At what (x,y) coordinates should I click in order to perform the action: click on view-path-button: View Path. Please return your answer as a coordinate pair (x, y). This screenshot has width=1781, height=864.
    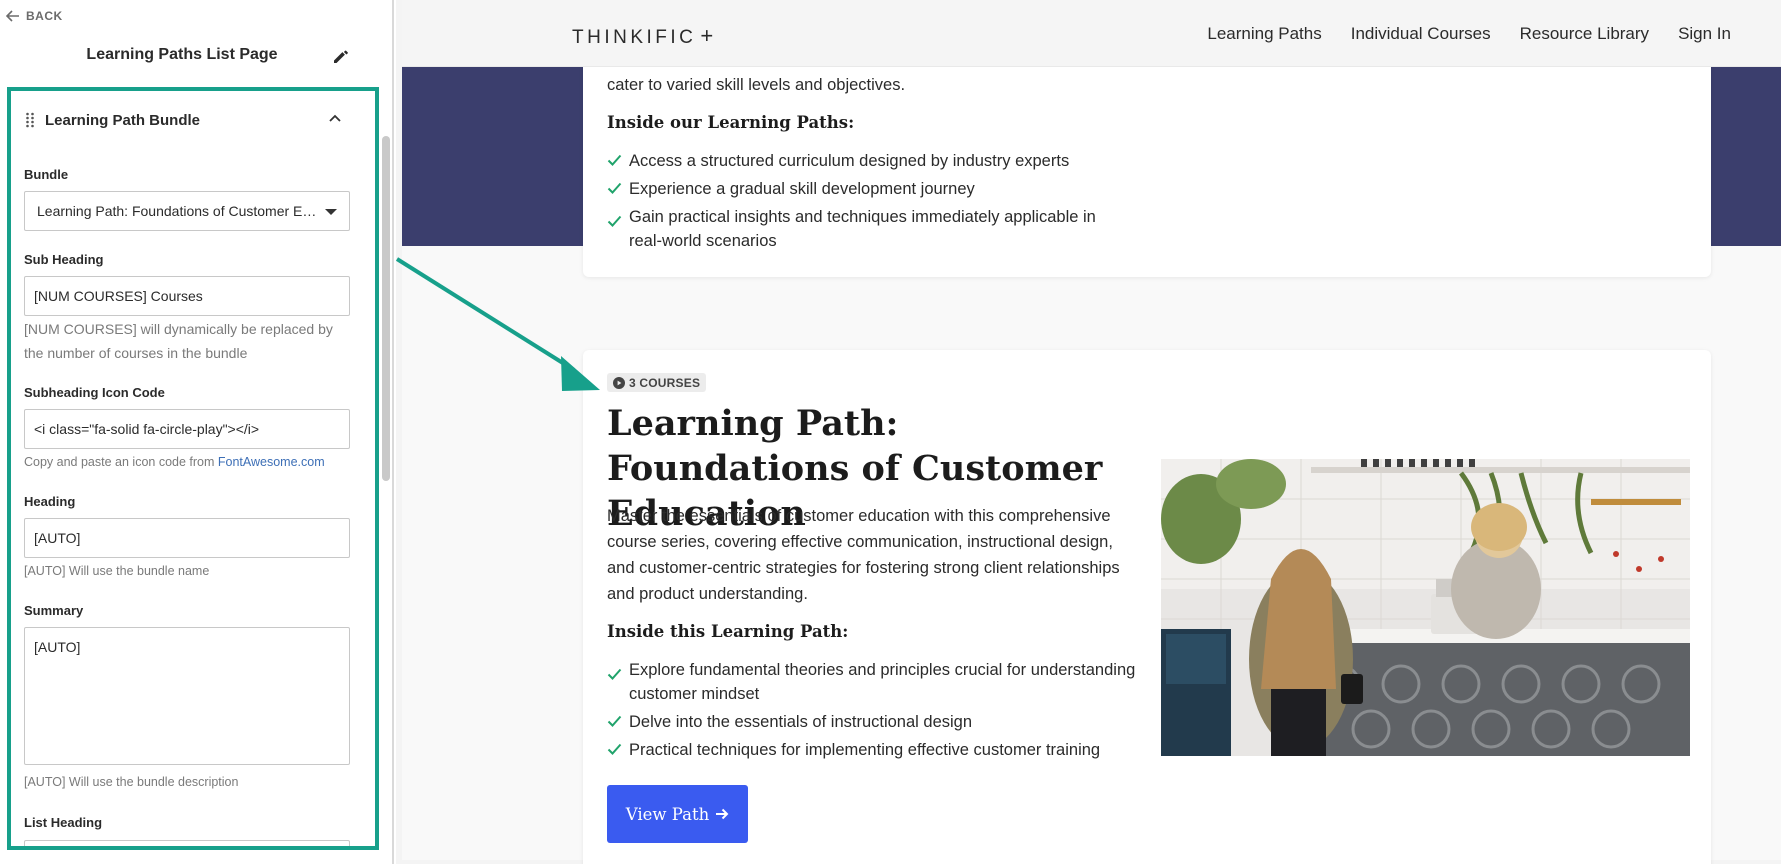
    Looking at the image, I should click on (677, 814).